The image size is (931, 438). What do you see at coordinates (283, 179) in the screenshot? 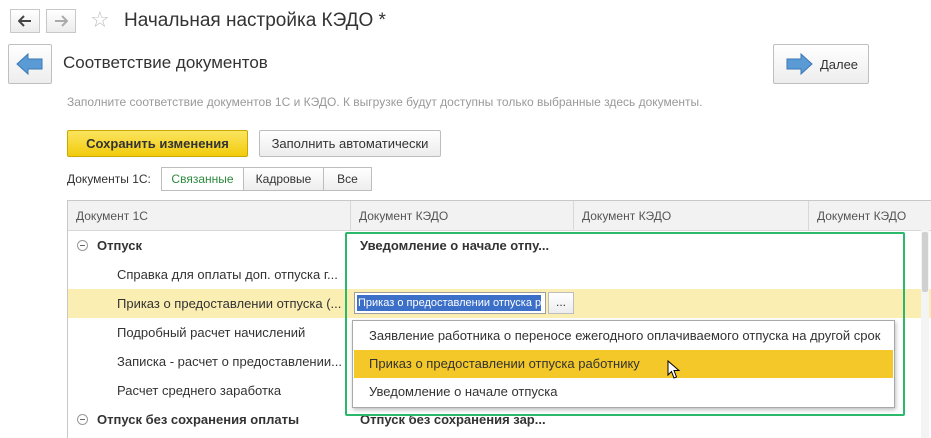
I see `filter-personnel: Кадровые` at bounding box center [283, 179].